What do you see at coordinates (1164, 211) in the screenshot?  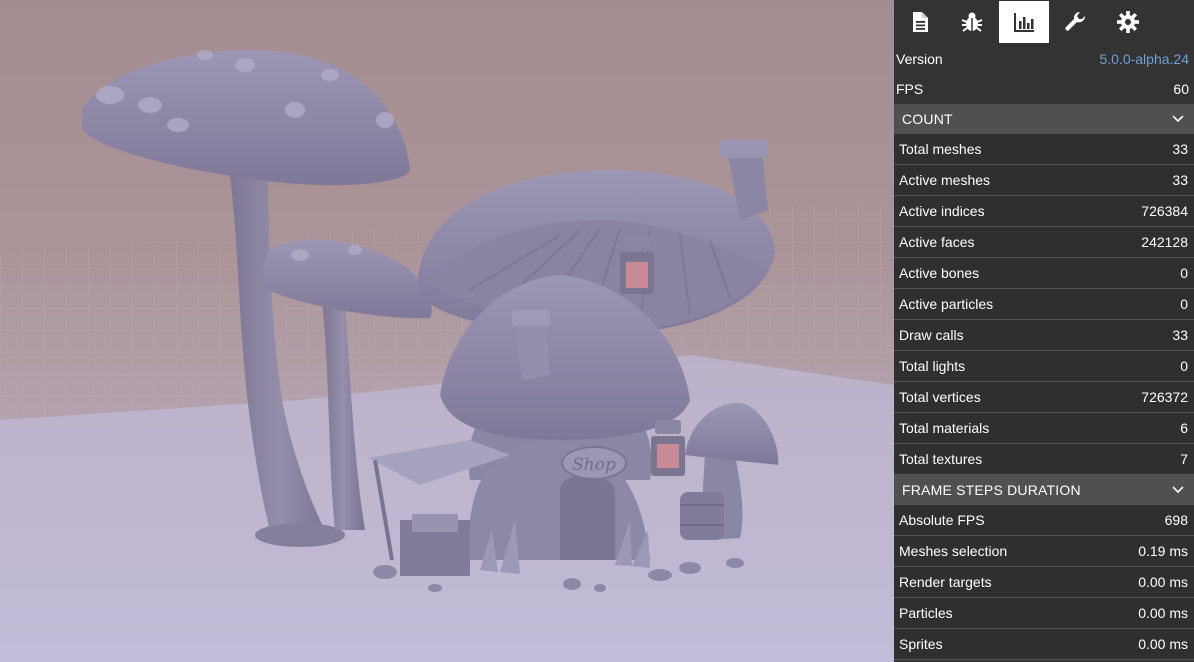 I see `stat-value: 726384` at bounding box center [1164, 211].